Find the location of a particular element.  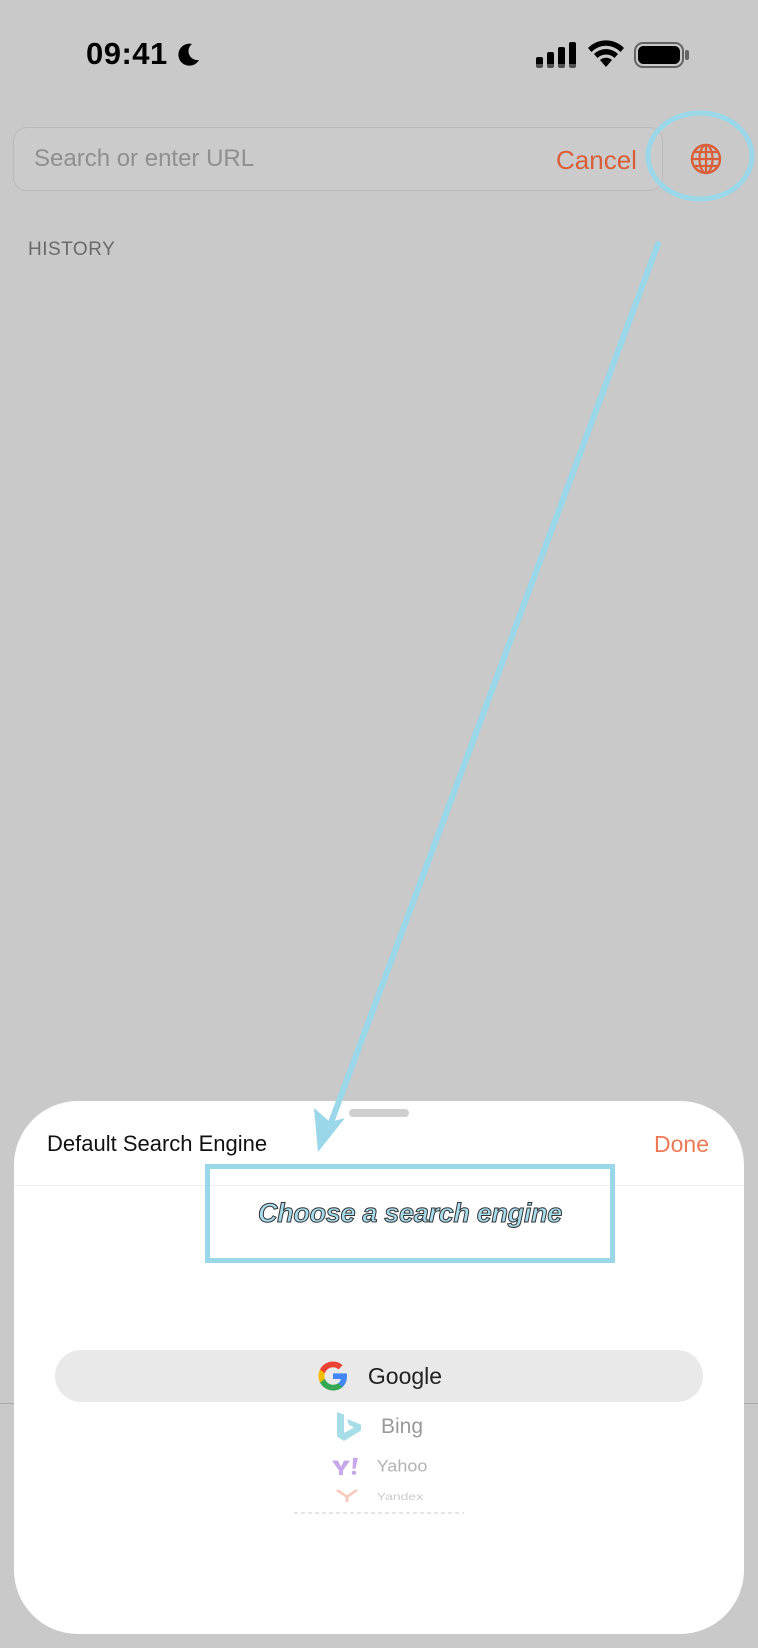

globe-button is located at coordinates (706, 160).